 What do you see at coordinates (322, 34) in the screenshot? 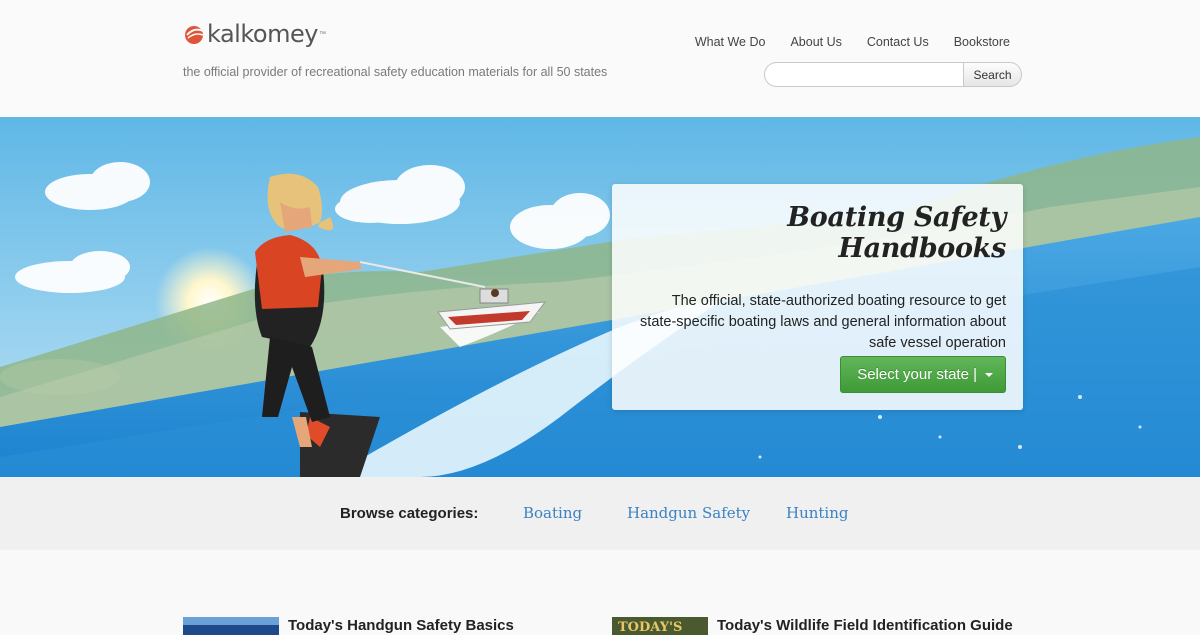
I see `logo-trademark: ™` at bounding box center [322, 34].